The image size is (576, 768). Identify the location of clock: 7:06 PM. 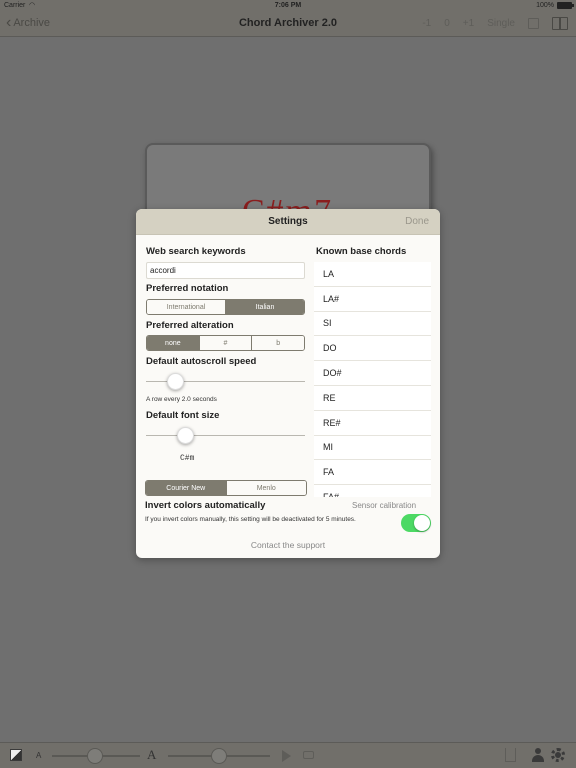
(288, 5).